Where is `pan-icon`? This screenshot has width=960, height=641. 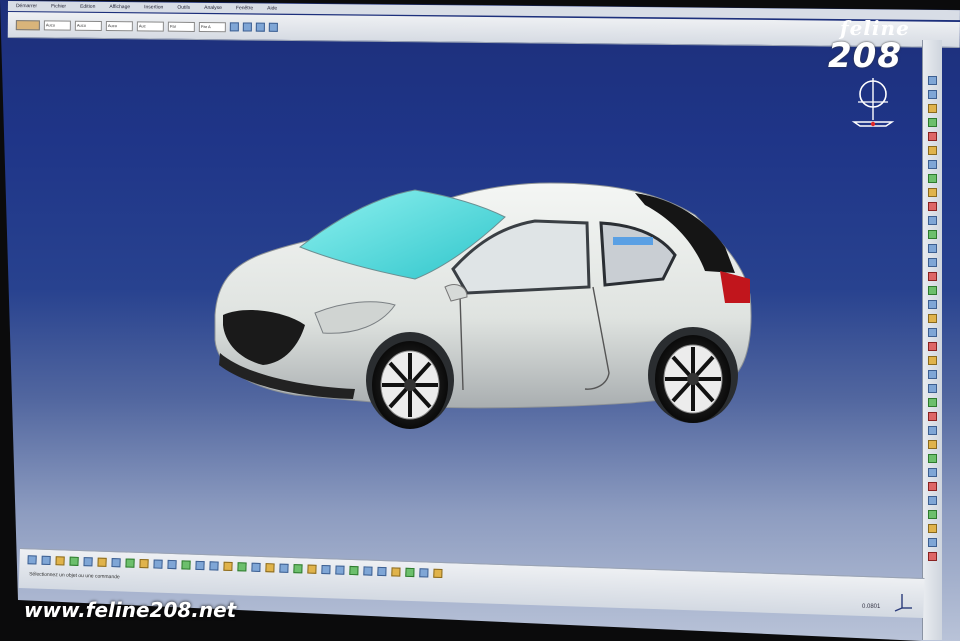 pan-icon is located at coordinates (242, 566).